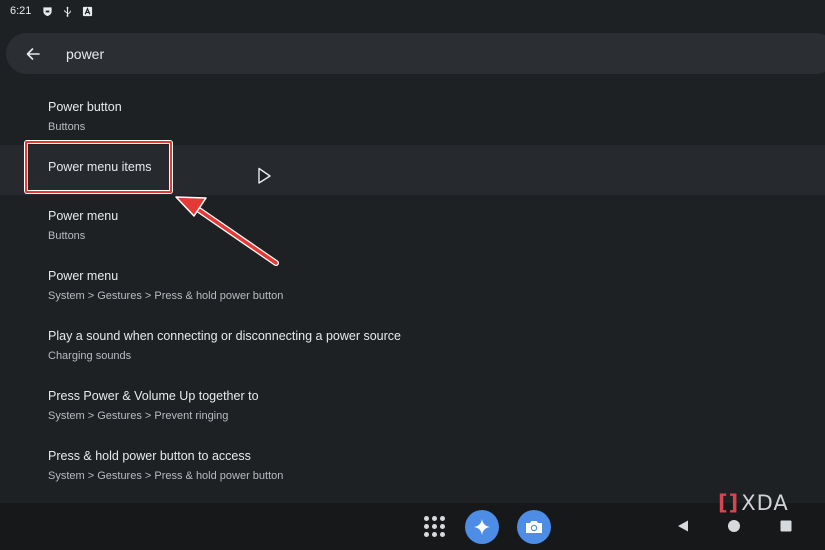  I want to click on assistant-button, so click(482, 527).